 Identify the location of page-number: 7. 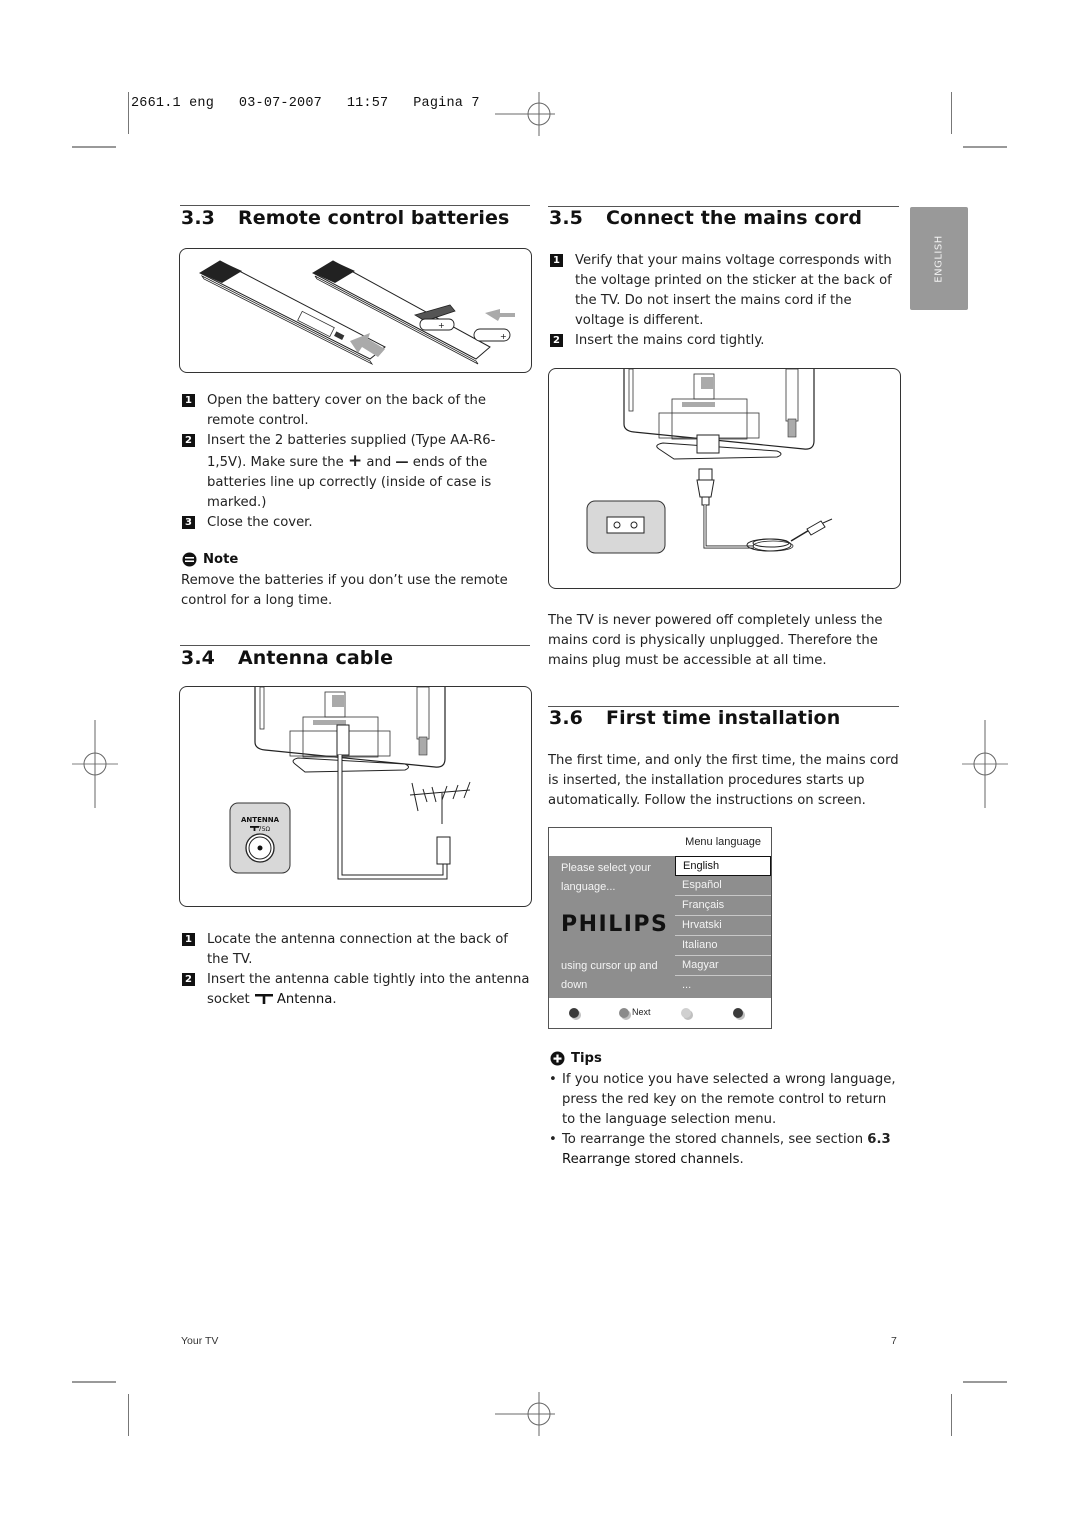
(894, 1341).